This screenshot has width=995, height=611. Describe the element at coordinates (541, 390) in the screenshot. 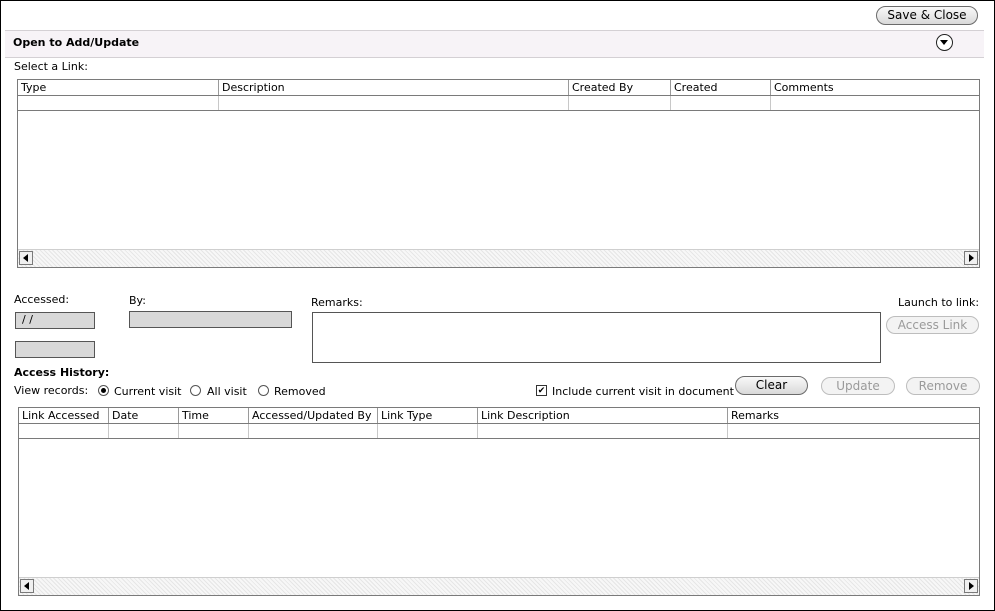

I see `include-visit-checkbox` at that location.